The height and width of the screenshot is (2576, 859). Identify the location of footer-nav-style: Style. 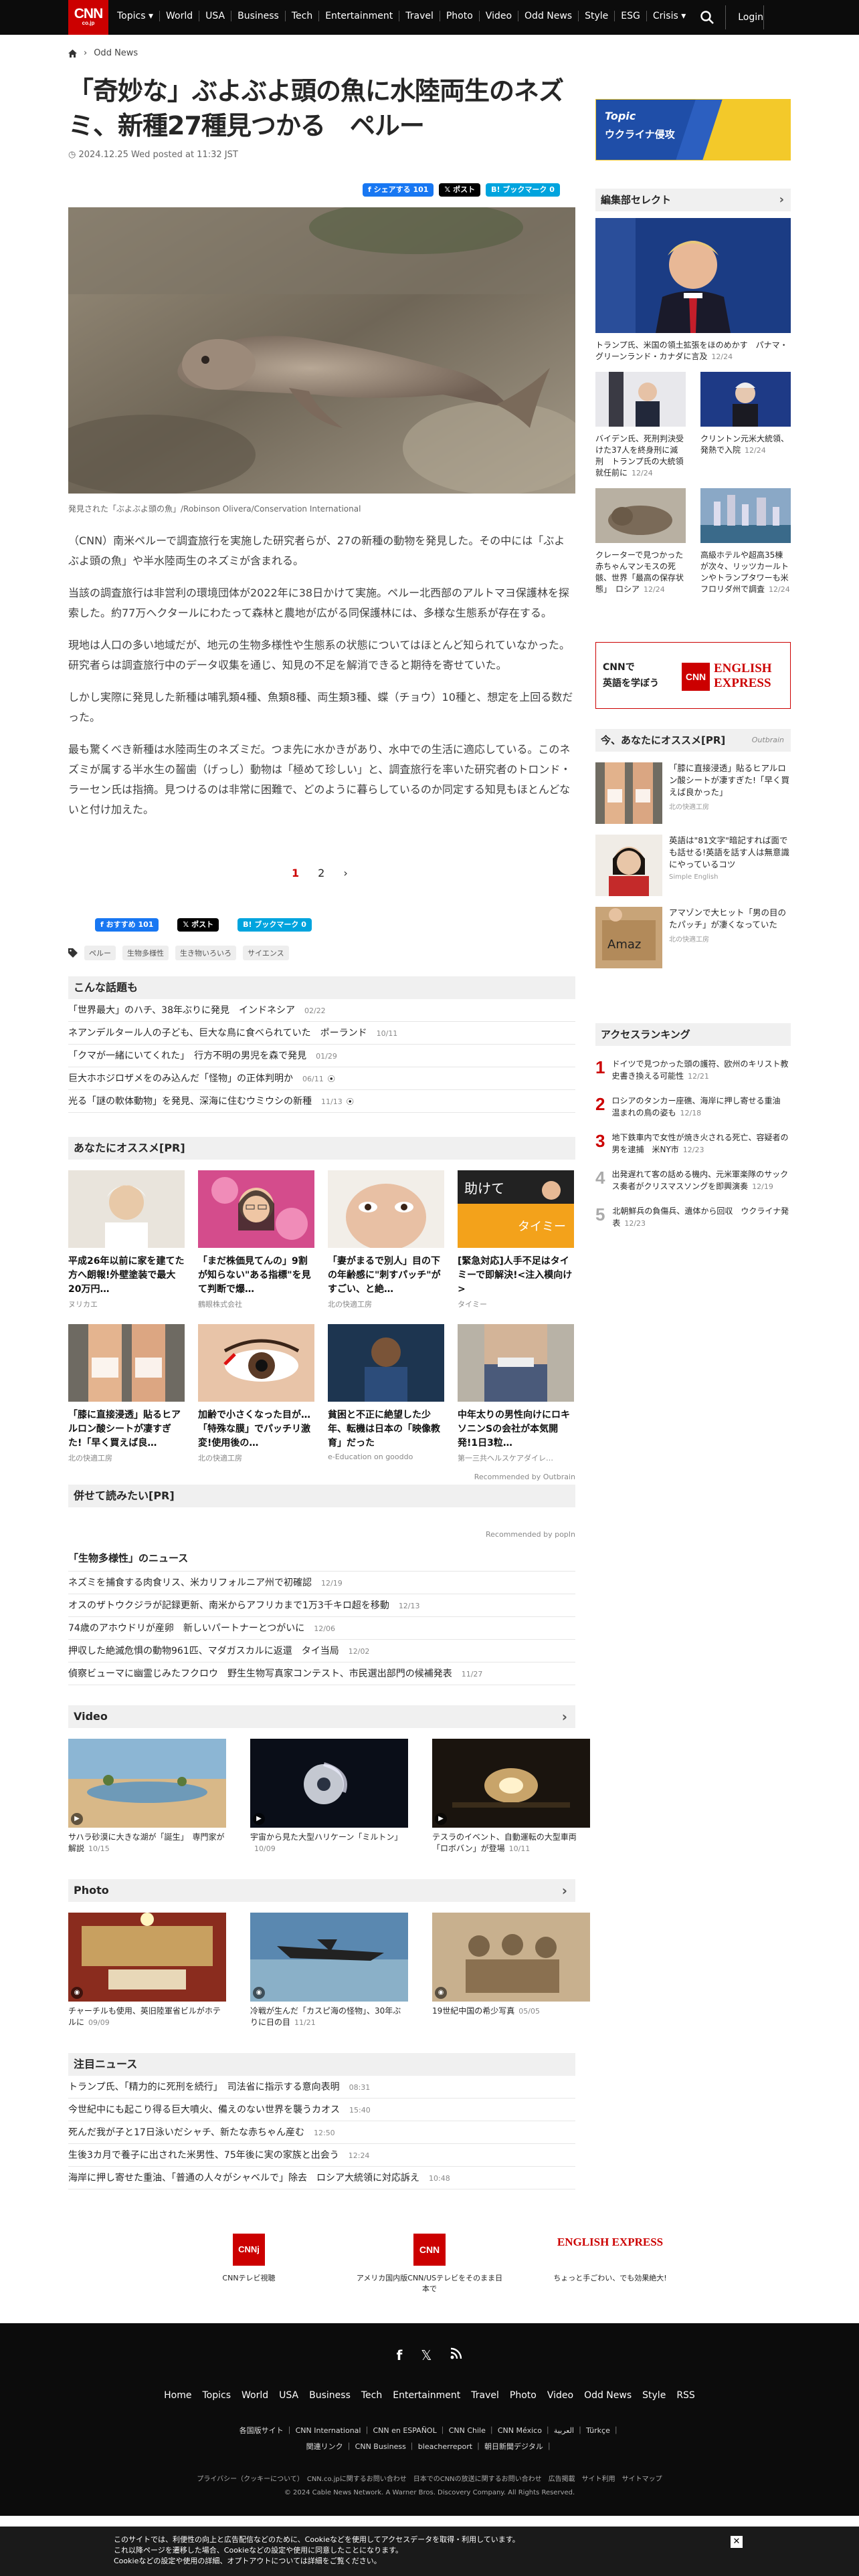
(654, 2396).